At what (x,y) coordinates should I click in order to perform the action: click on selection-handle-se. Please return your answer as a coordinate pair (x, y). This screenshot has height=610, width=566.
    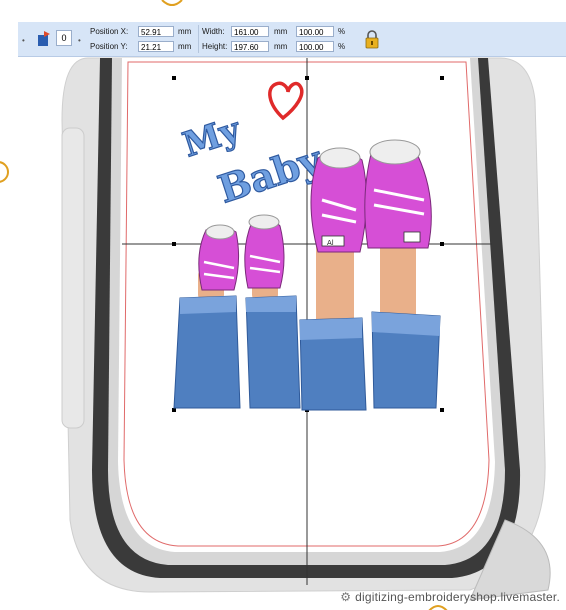
    Looking at the image, I should click on (442, 410).